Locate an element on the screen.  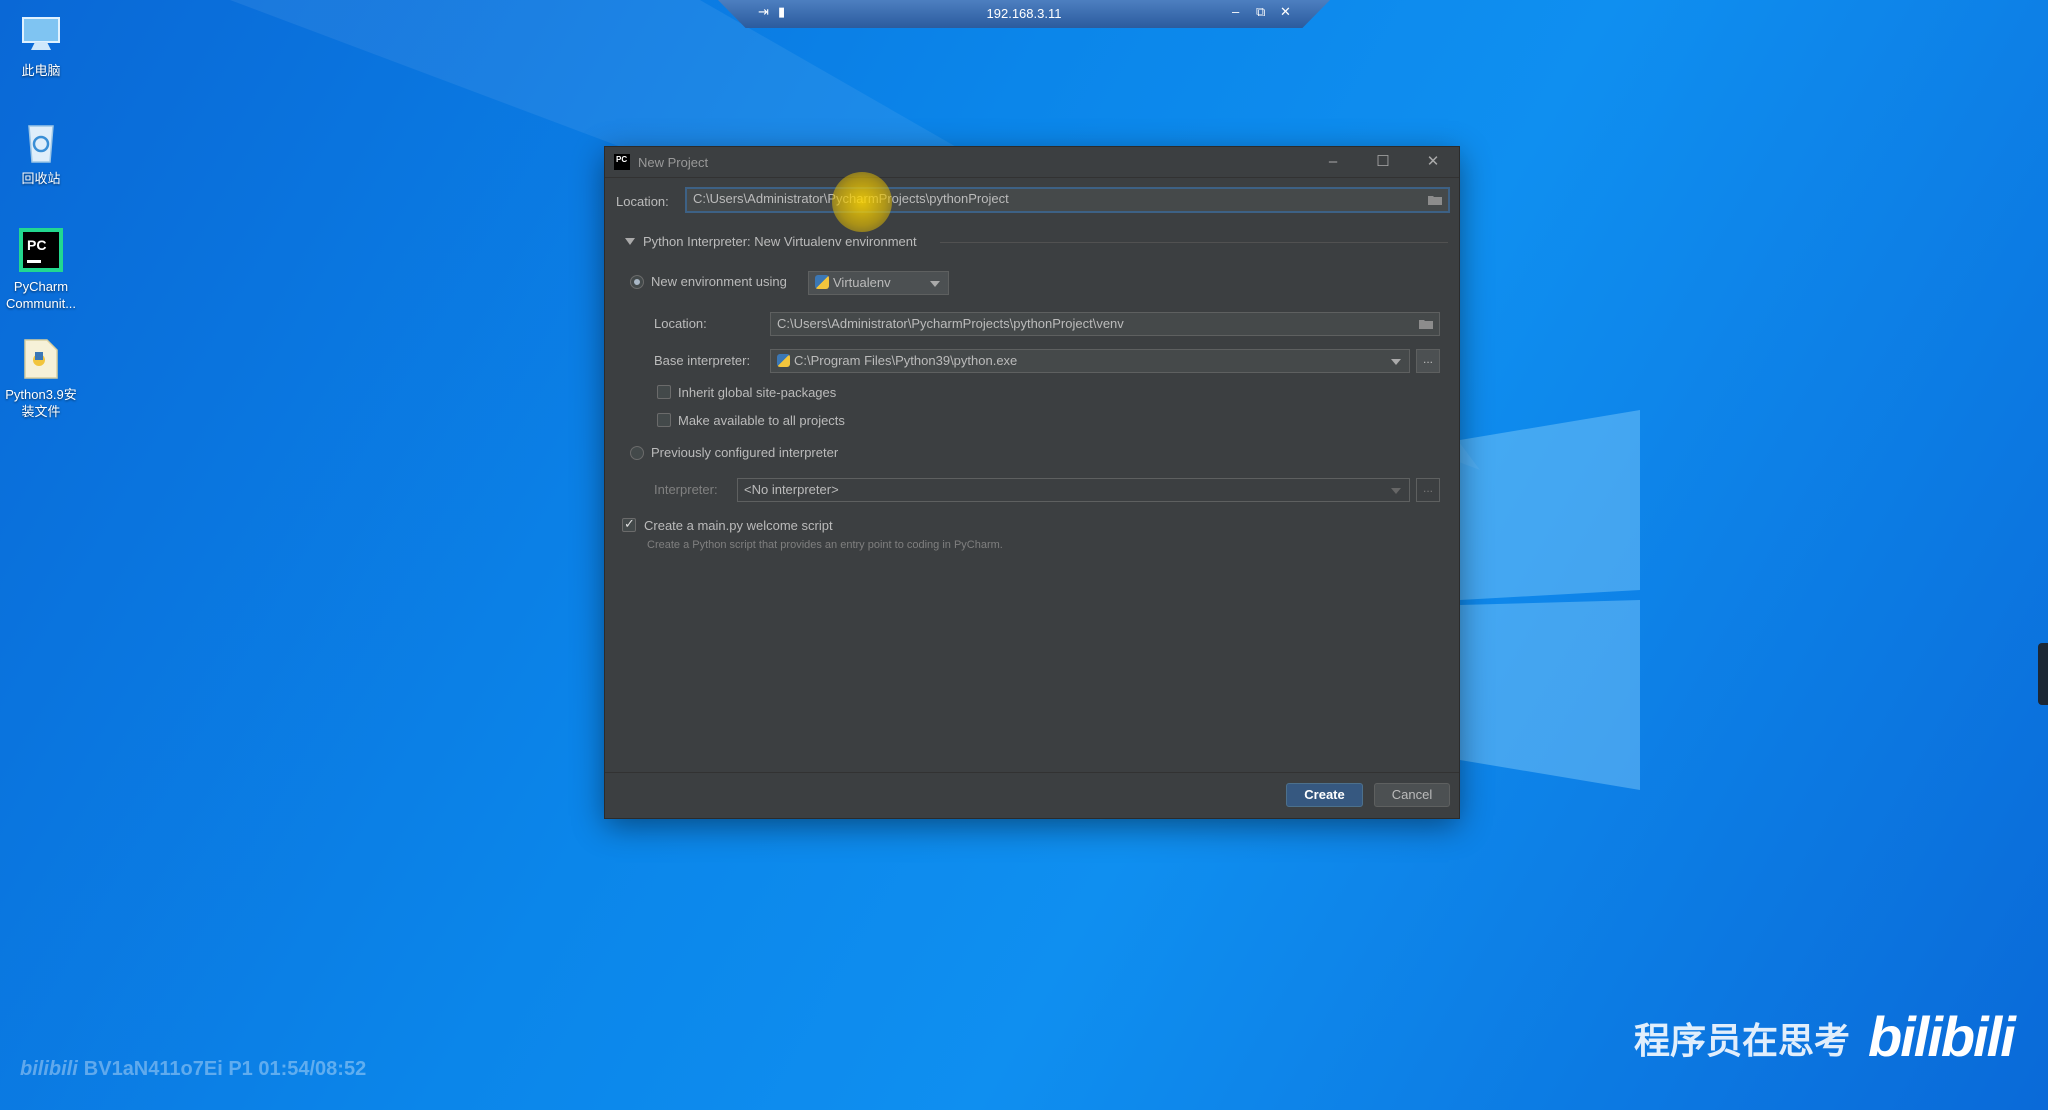
previous-interpreter-label: Previously configured interpreter is located at coordinates (744, 452).